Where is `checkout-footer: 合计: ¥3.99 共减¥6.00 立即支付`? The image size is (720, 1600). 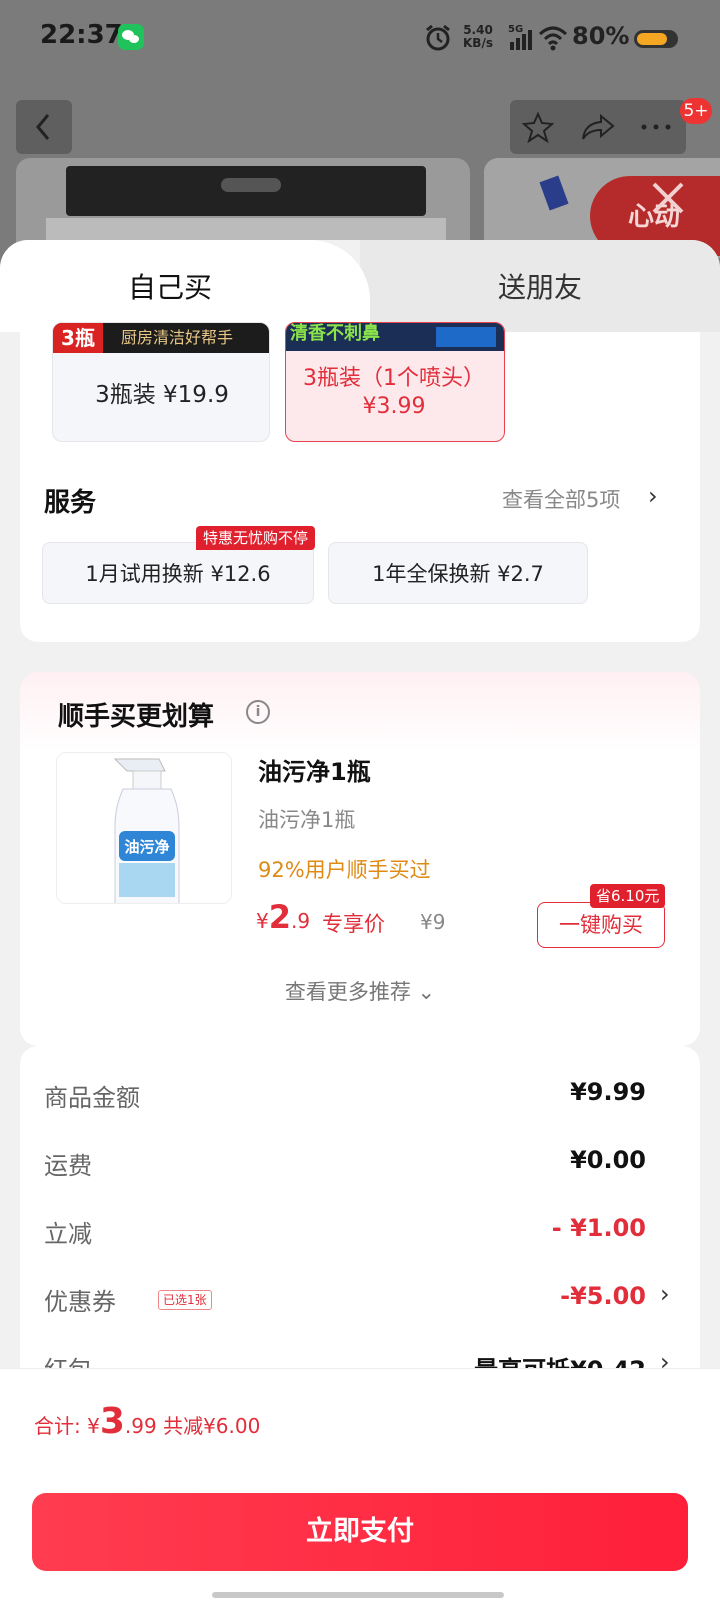
checkout-footer: 合计: ¥3.99 共减¥6.00 立即支付 is located at coordinates (360, 1484).